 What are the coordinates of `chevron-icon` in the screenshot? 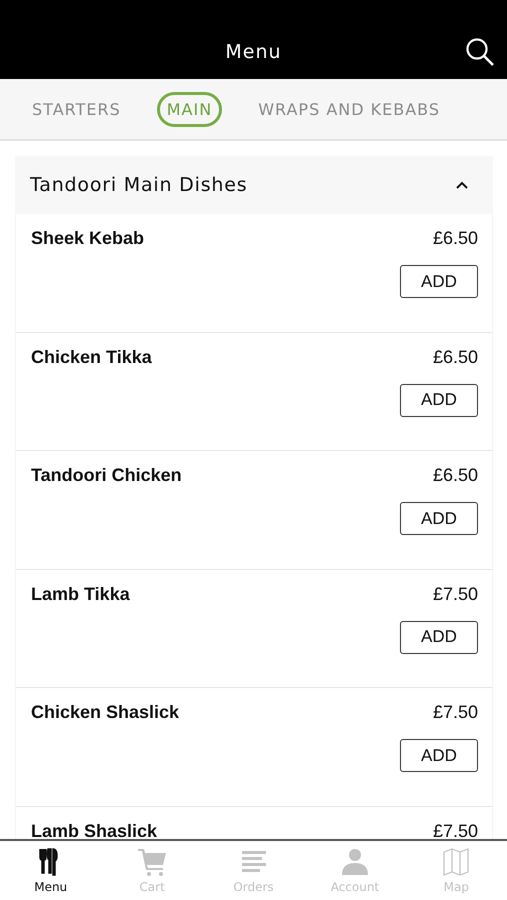 It's located at (462, 185).